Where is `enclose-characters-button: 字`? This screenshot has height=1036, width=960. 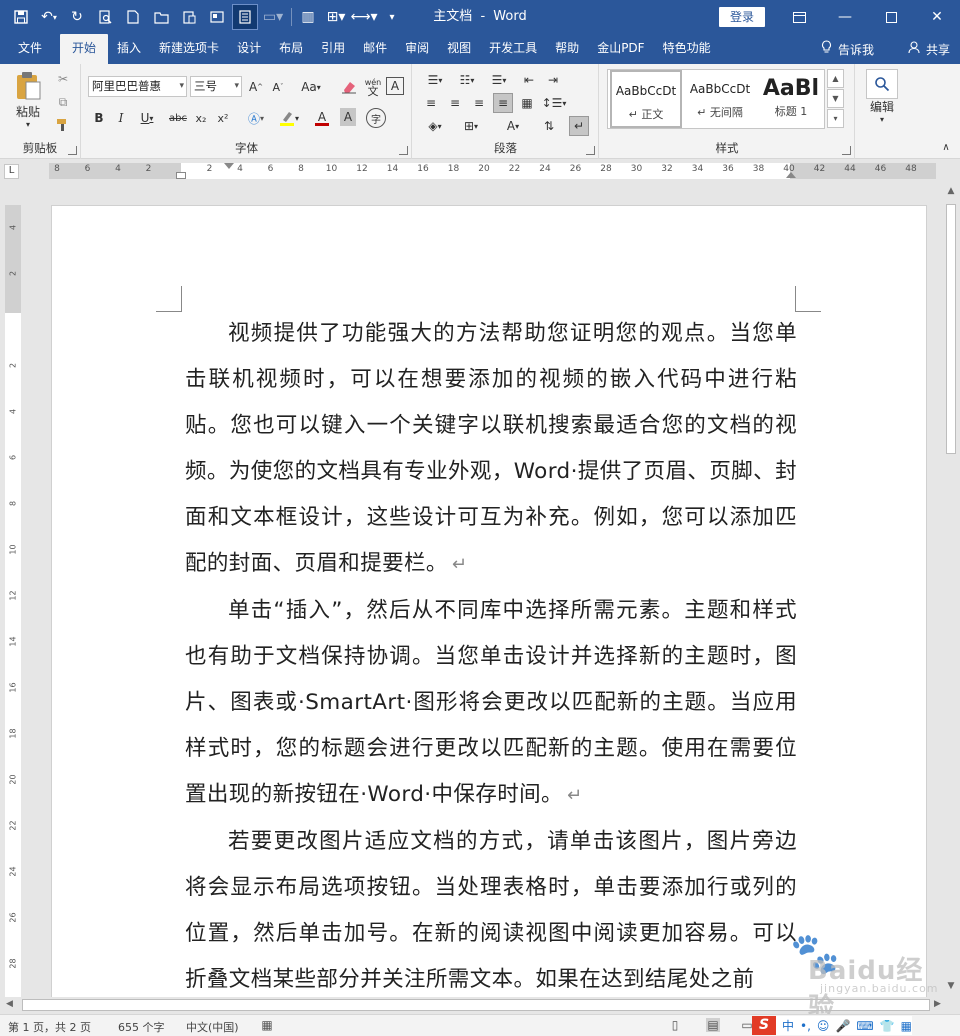 enclose-characters-button: 字 is located at coordinates (376, 118).